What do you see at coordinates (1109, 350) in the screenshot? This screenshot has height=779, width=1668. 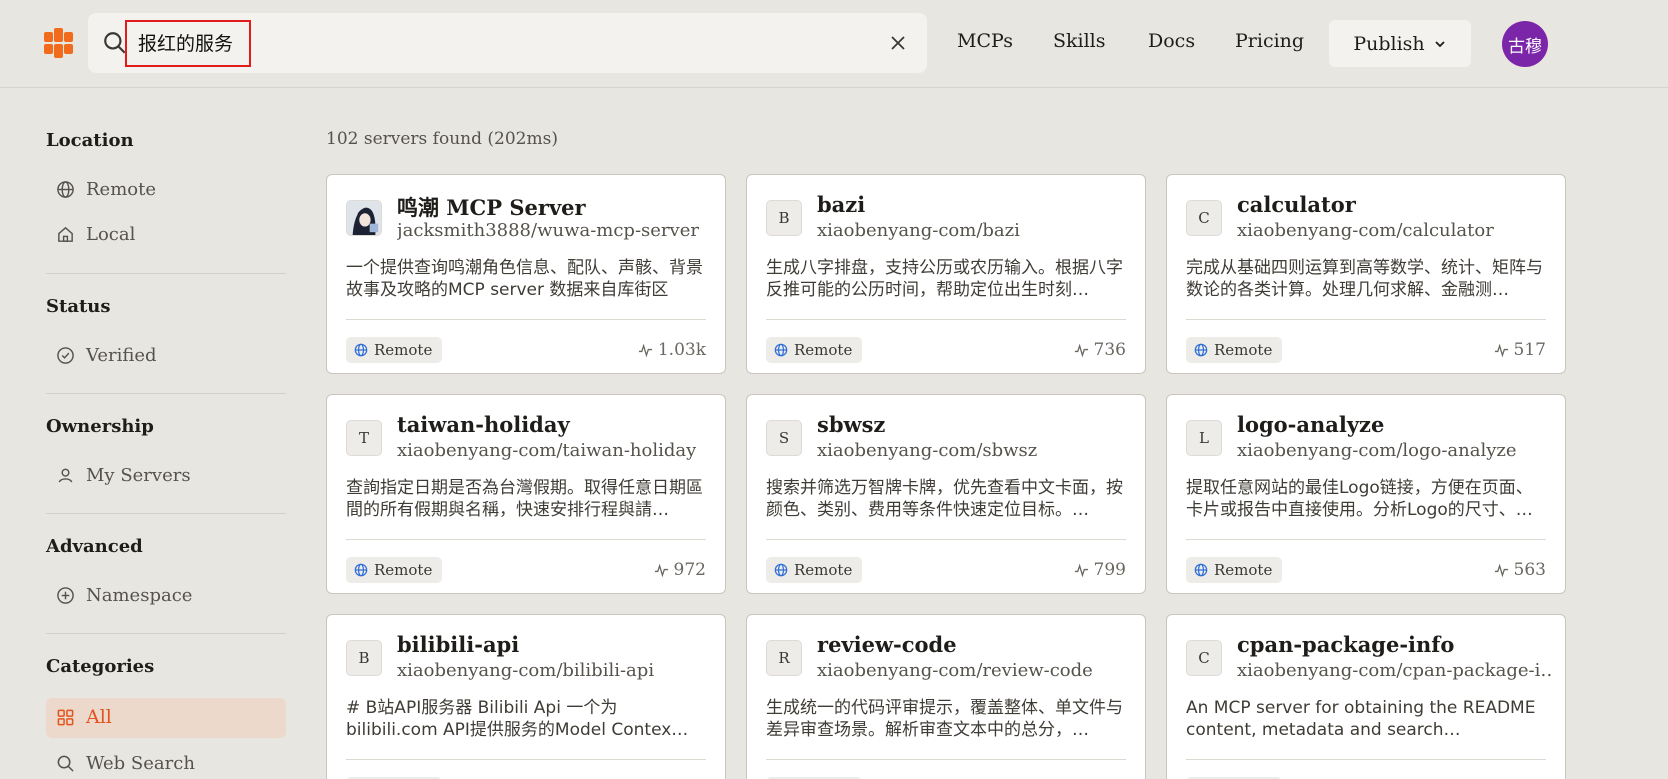 I see `usage-count: 736` at bounding box center [1109, 350].